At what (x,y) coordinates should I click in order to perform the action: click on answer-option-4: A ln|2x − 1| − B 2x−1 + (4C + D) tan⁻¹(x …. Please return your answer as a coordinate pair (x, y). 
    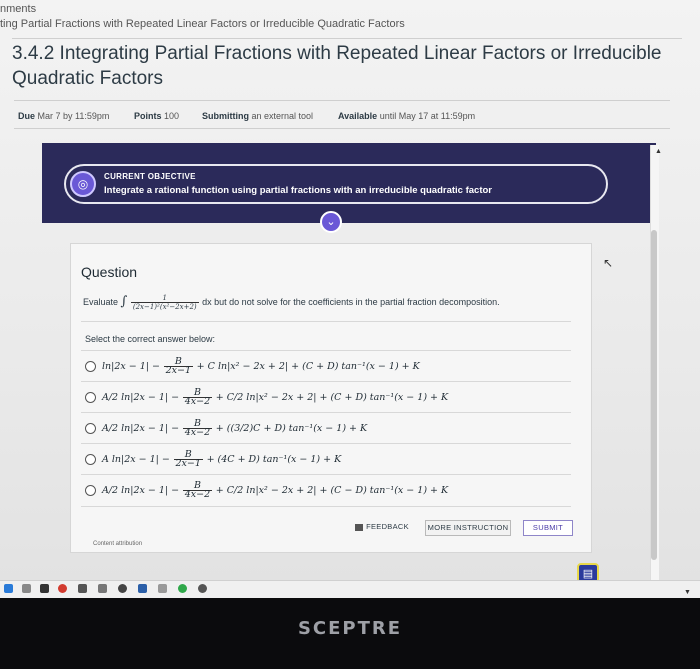
    Looking at the image, I should click on (213, 459).